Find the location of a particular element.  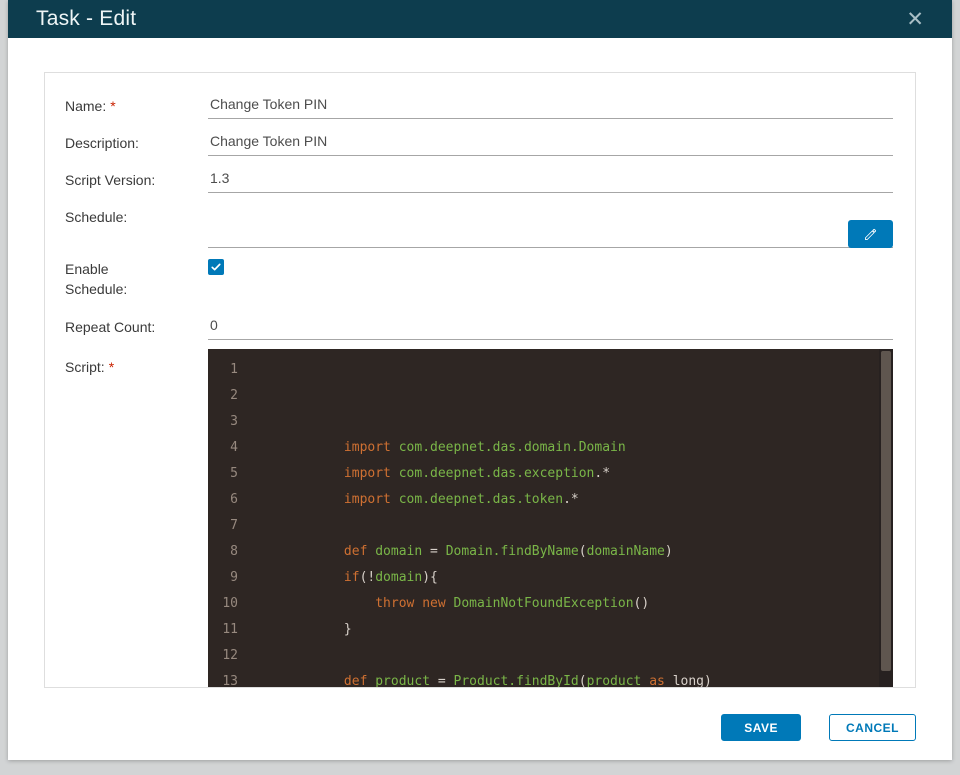

pencil-icon is located at coordinates (871, 234).